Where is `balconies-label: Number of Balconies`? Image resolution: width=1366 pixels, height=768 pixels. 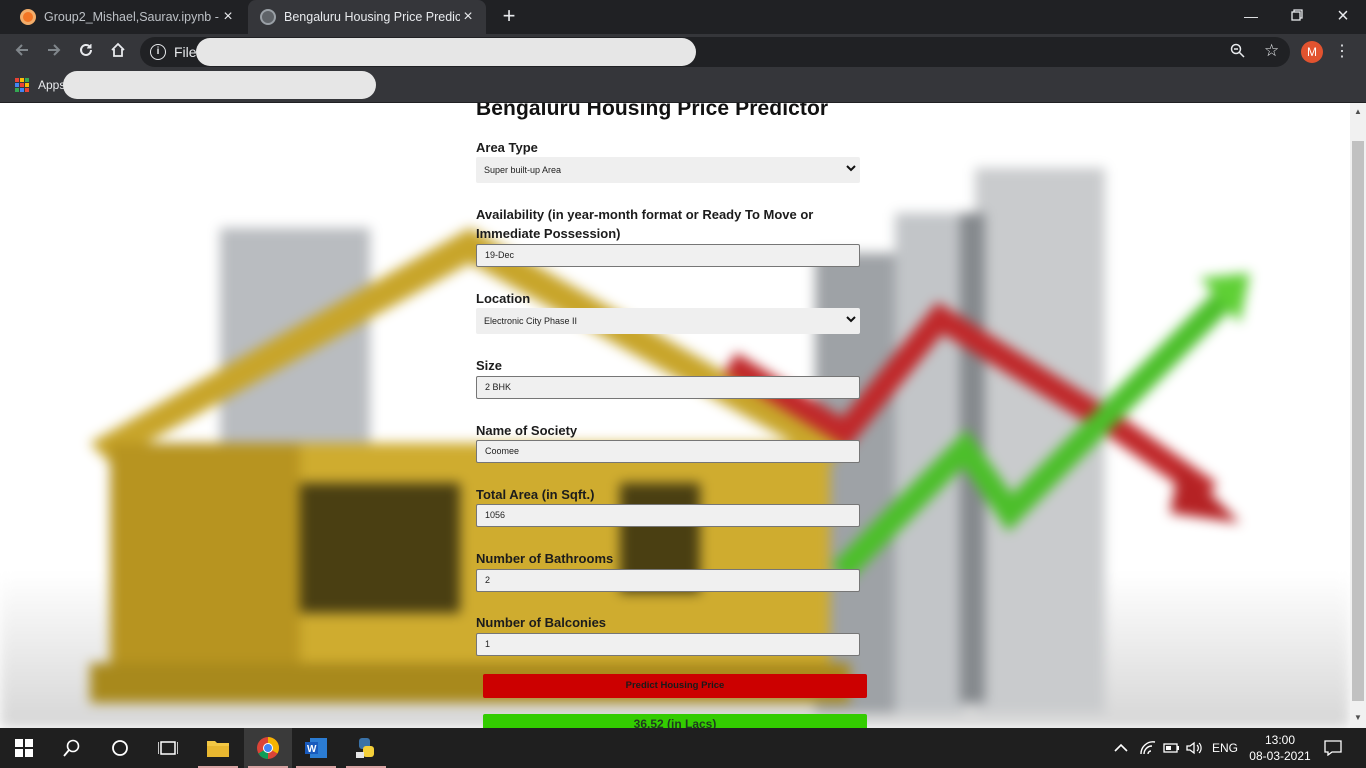 balconies-label: Number of Balconies is located at coordinates (541, 622).